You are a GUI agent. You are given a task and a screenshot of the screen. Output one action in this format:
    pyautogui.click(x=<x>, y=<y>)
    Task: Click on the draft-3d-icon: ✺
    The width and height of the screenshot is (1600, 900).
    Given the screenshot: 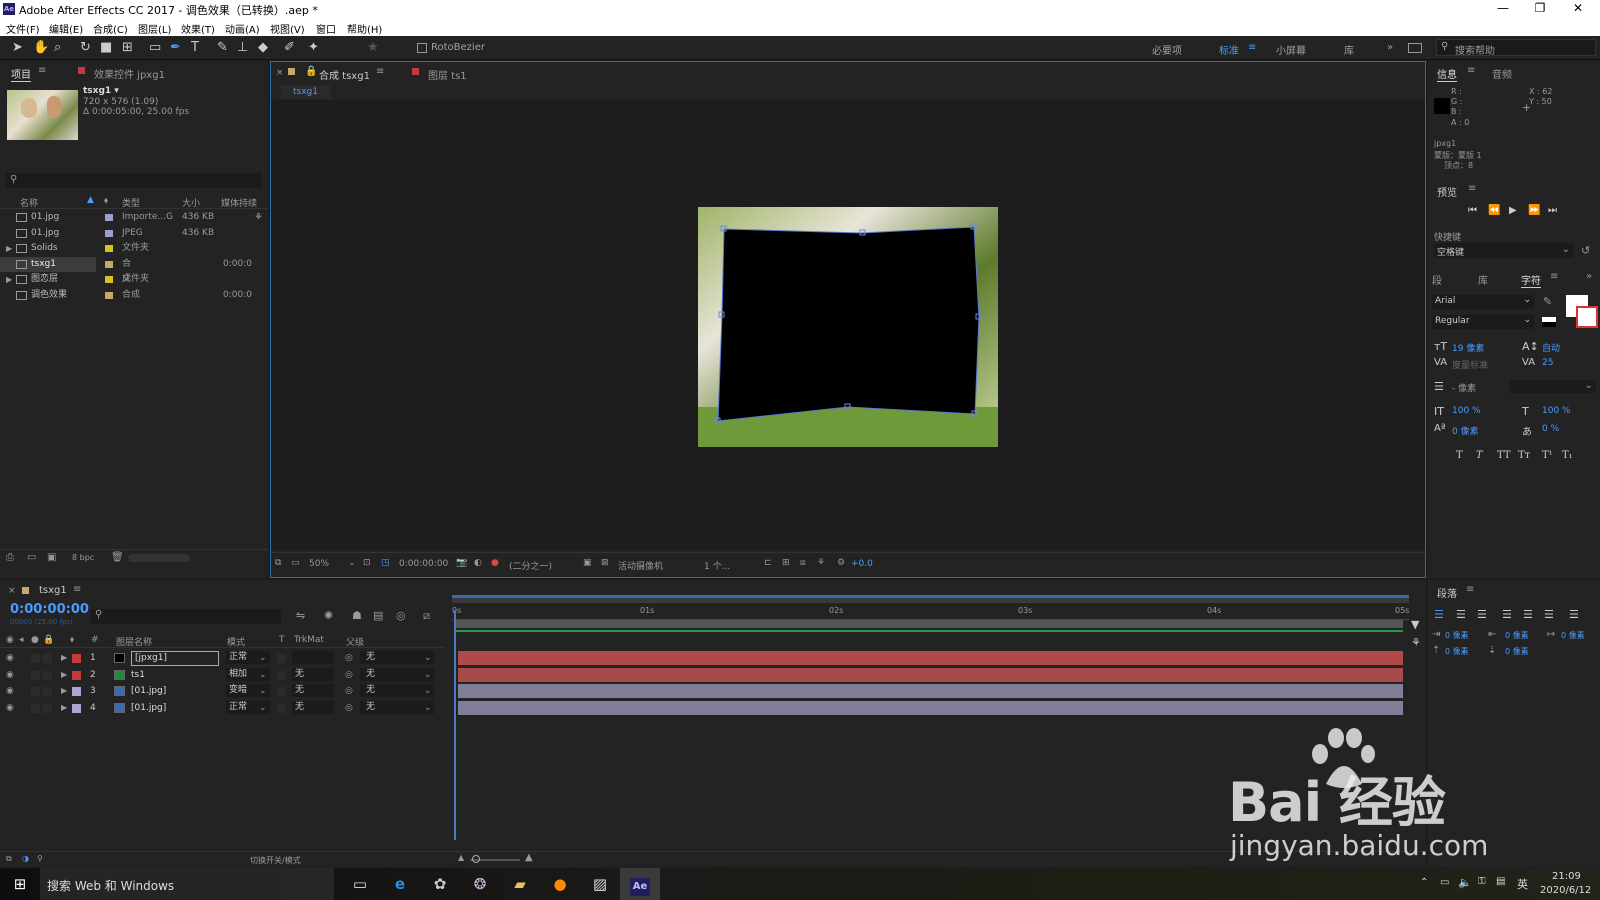 What is the action you would take?
    pyautogui.click(x=328, y=615)
    